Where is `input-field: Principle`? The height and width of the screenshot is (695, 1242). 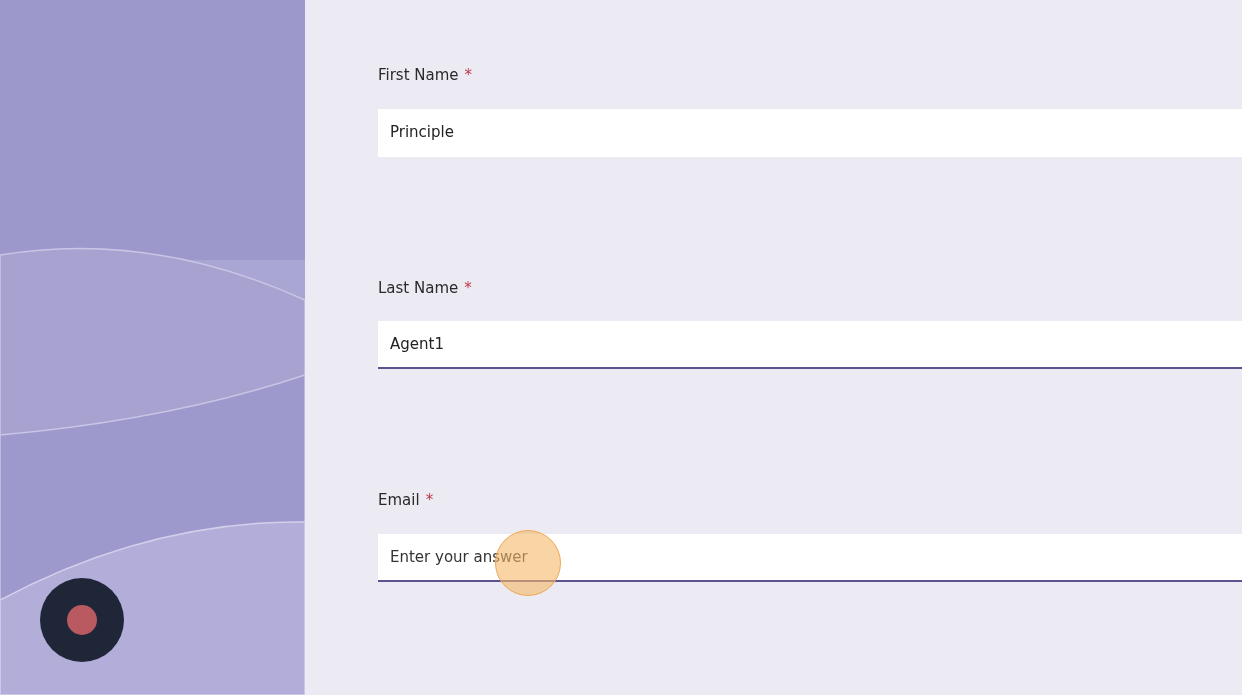 input-field: Principle is located at coordinates (810, 132).